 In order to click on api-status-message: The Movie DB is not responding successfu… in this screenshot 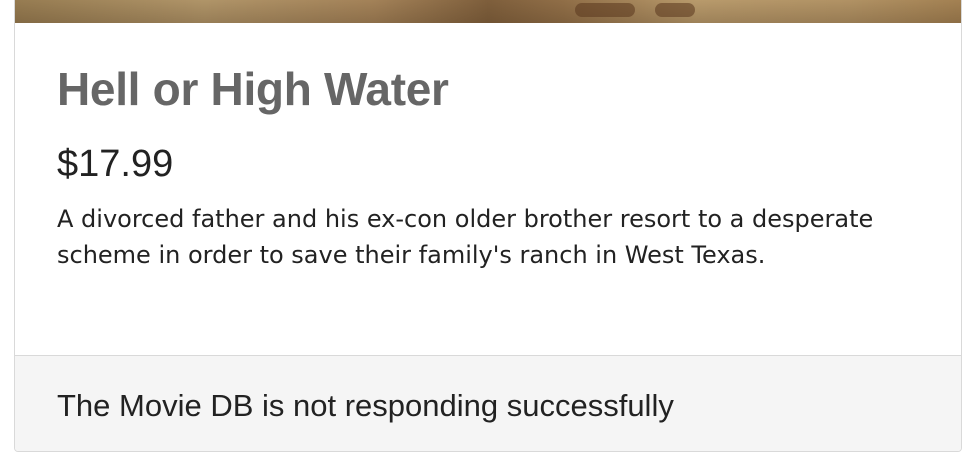, I will do `click(365, 405)`.